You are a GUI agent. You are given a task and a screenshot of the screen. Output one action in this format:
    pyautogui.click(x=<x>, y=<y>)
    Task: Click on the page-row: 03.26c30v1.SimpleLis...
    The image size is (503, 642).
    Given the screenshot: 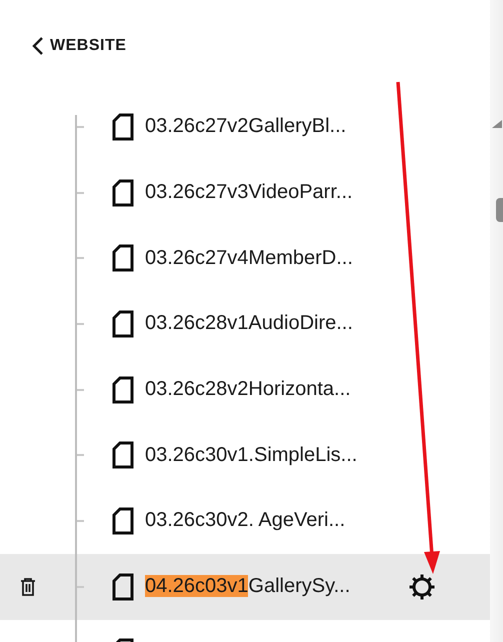 What is the action you would take?
    pyautogui.click(x=245, y=455)
    